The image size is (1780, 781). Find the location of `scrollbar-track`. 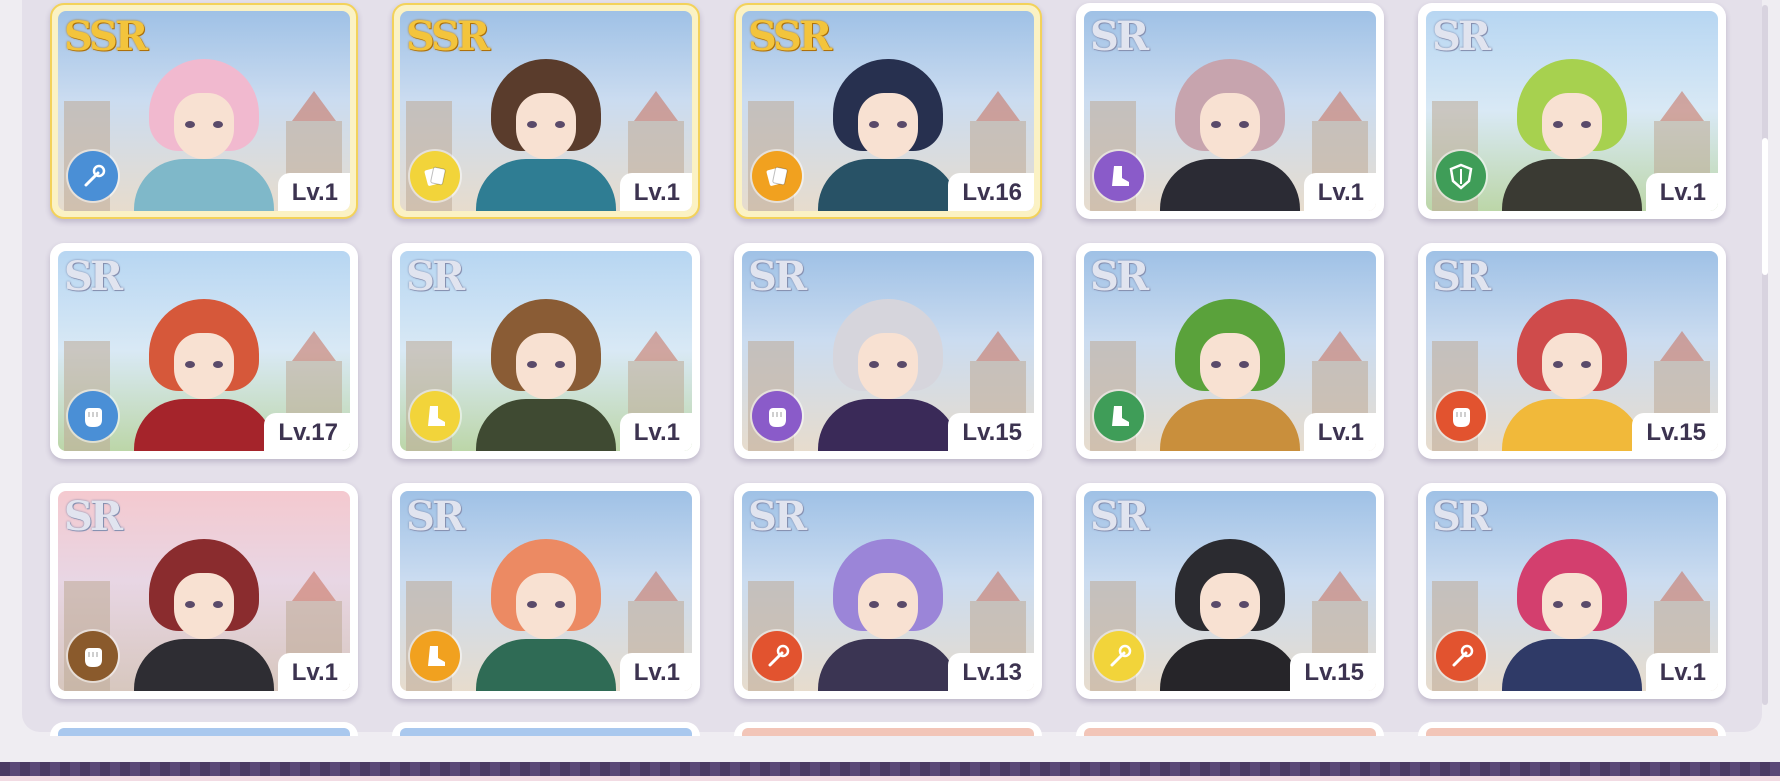

scrollbar-track is located at coordinates (1765, 355).